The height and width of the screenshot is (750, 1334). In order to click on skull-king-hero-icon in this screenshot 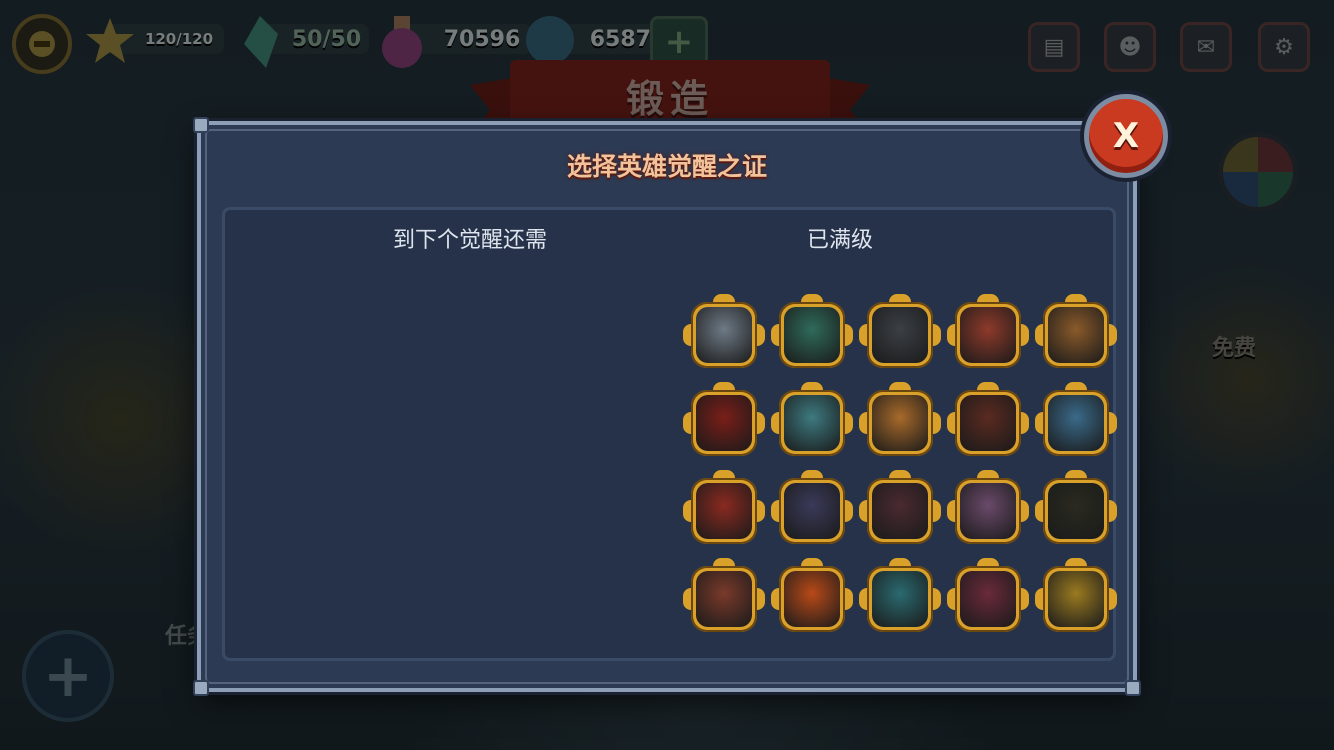, I will do `click(724, 599)`.